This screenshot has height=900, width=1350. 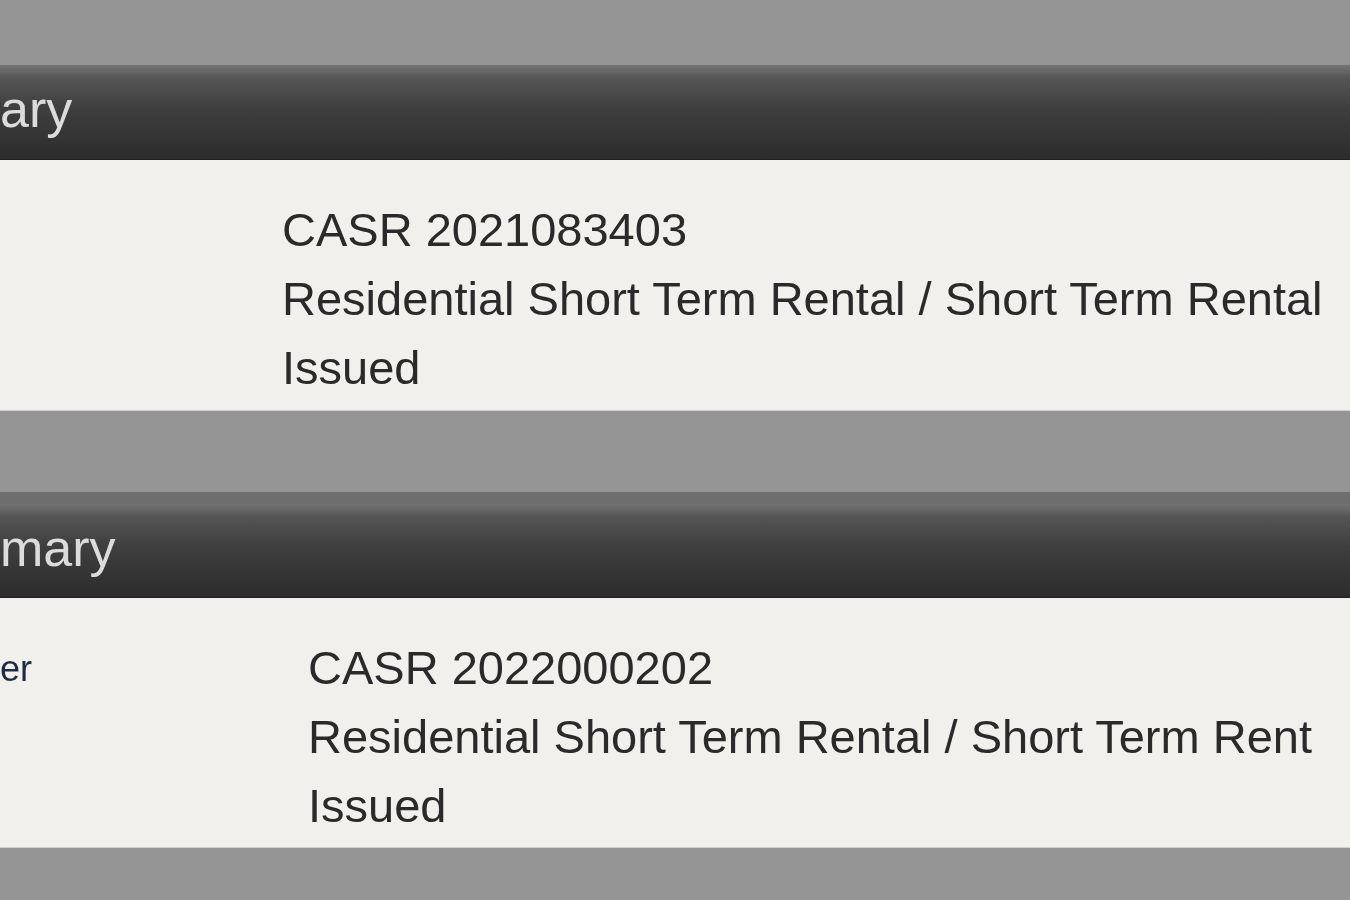 What do you see at coordinates (810, 737) in the screenshot?
I see `field-value: Residential Short Term Rental / Short Term Rent` at bounding box center [810, 737].